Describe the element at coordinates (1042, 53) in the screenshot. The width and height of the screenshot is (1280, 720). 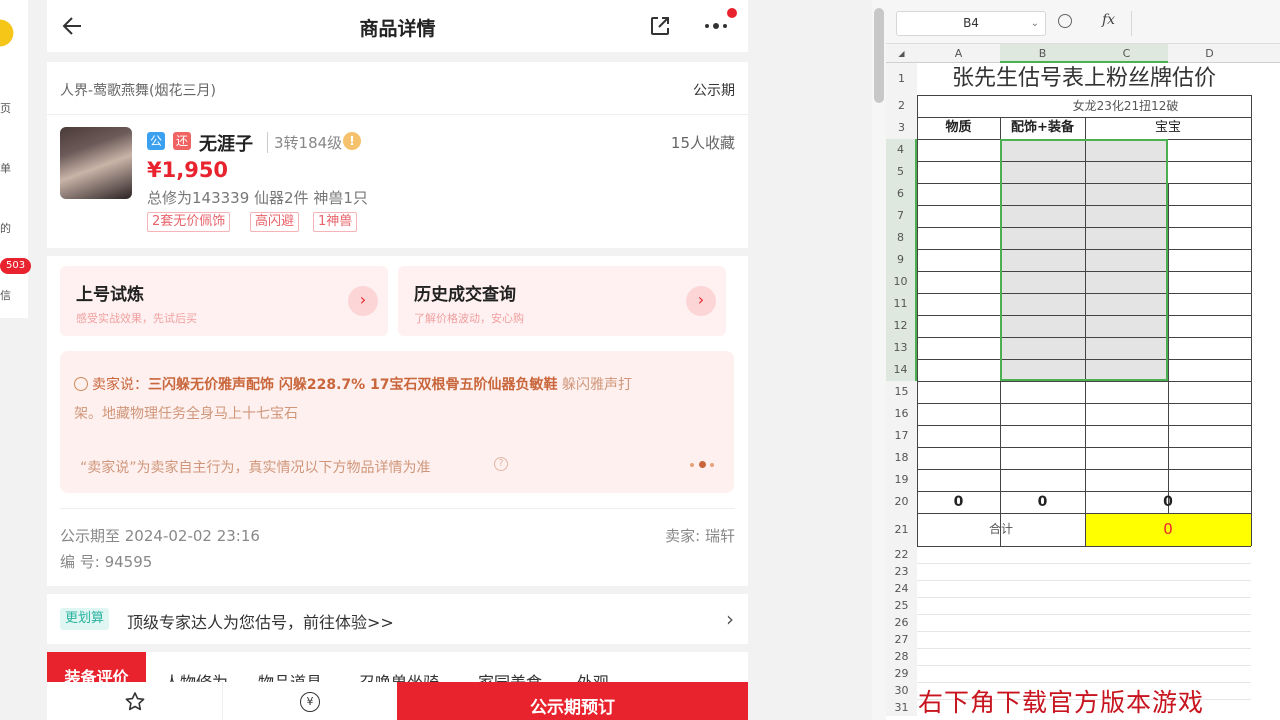
I see `column-header-b: B` at that location.